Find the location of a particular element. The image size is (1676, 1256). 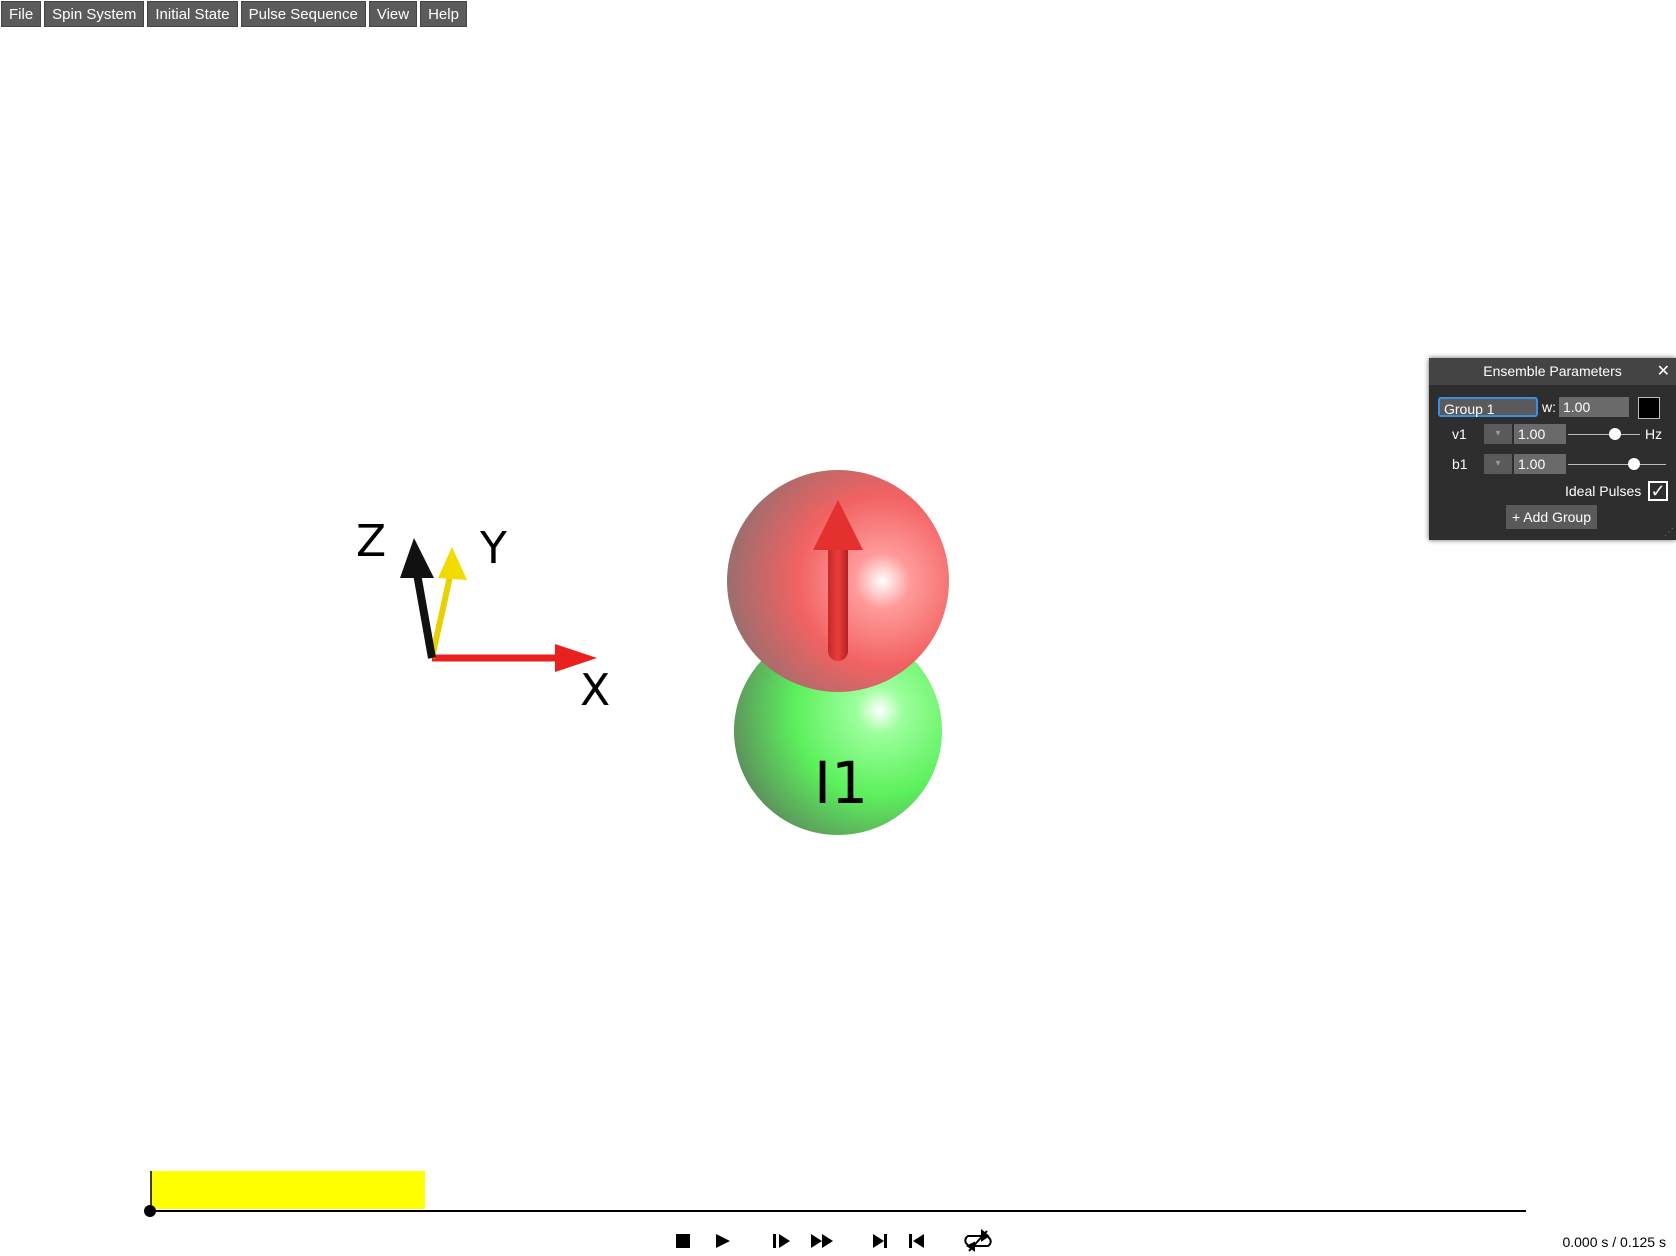

v1-slider-knob is located at coordinates (1615, 434).